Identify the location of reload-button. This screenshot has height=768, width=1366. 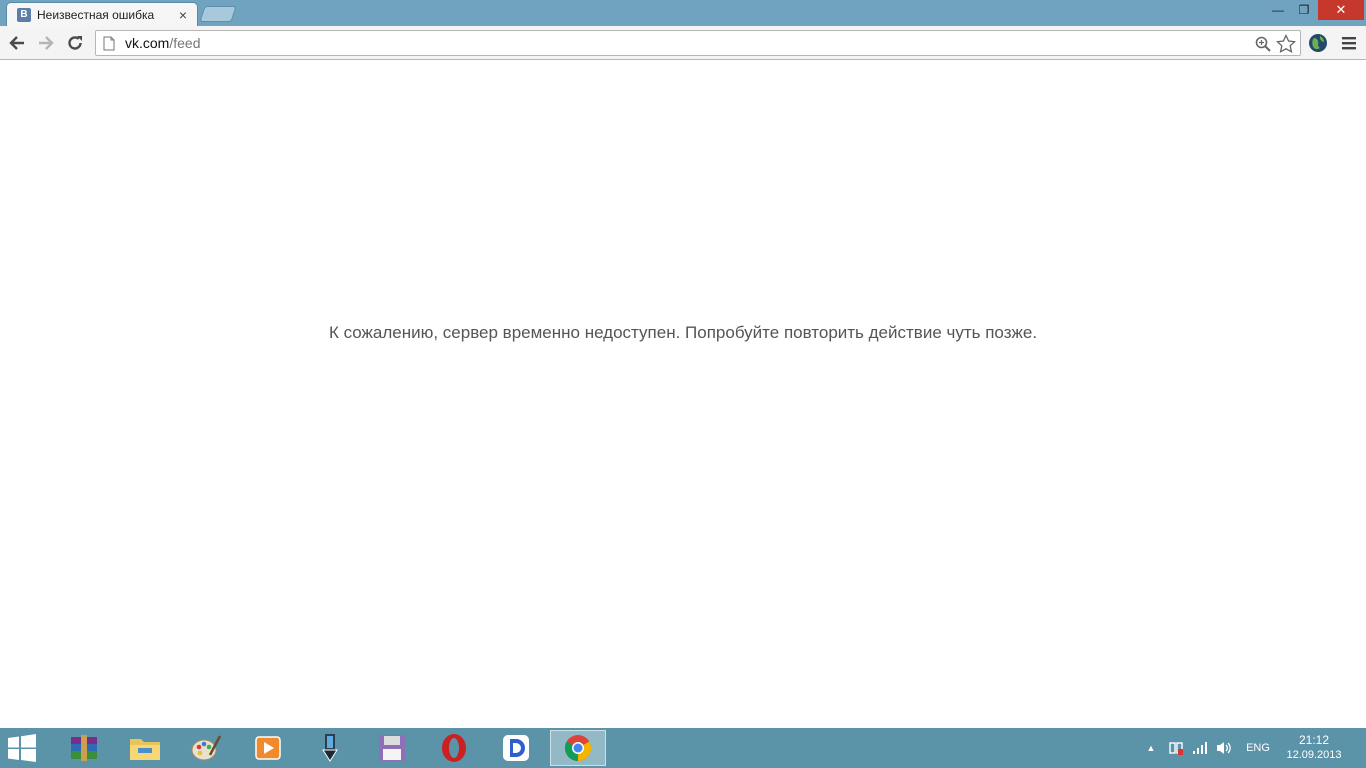
(75, 43).